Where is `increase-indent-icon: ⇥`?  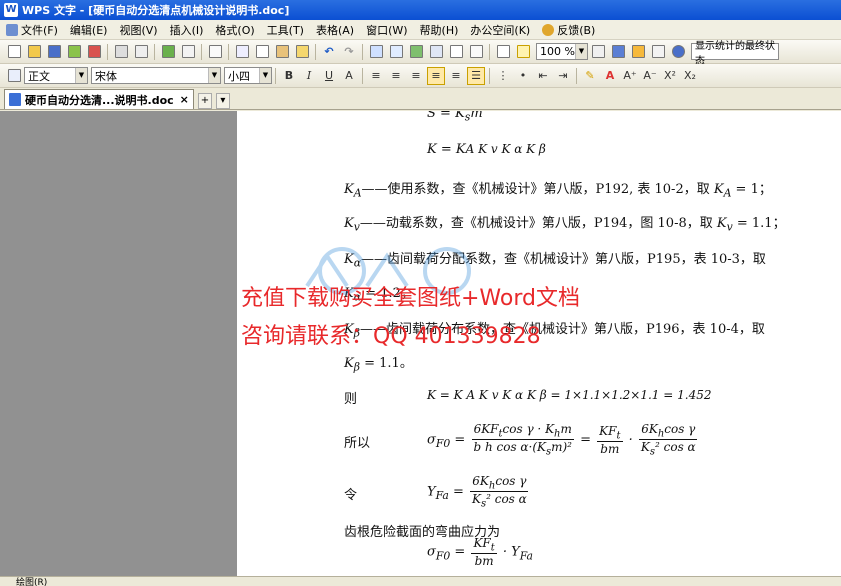 increase-indent-icon: ⇥ is located at coordinates (563, 75).